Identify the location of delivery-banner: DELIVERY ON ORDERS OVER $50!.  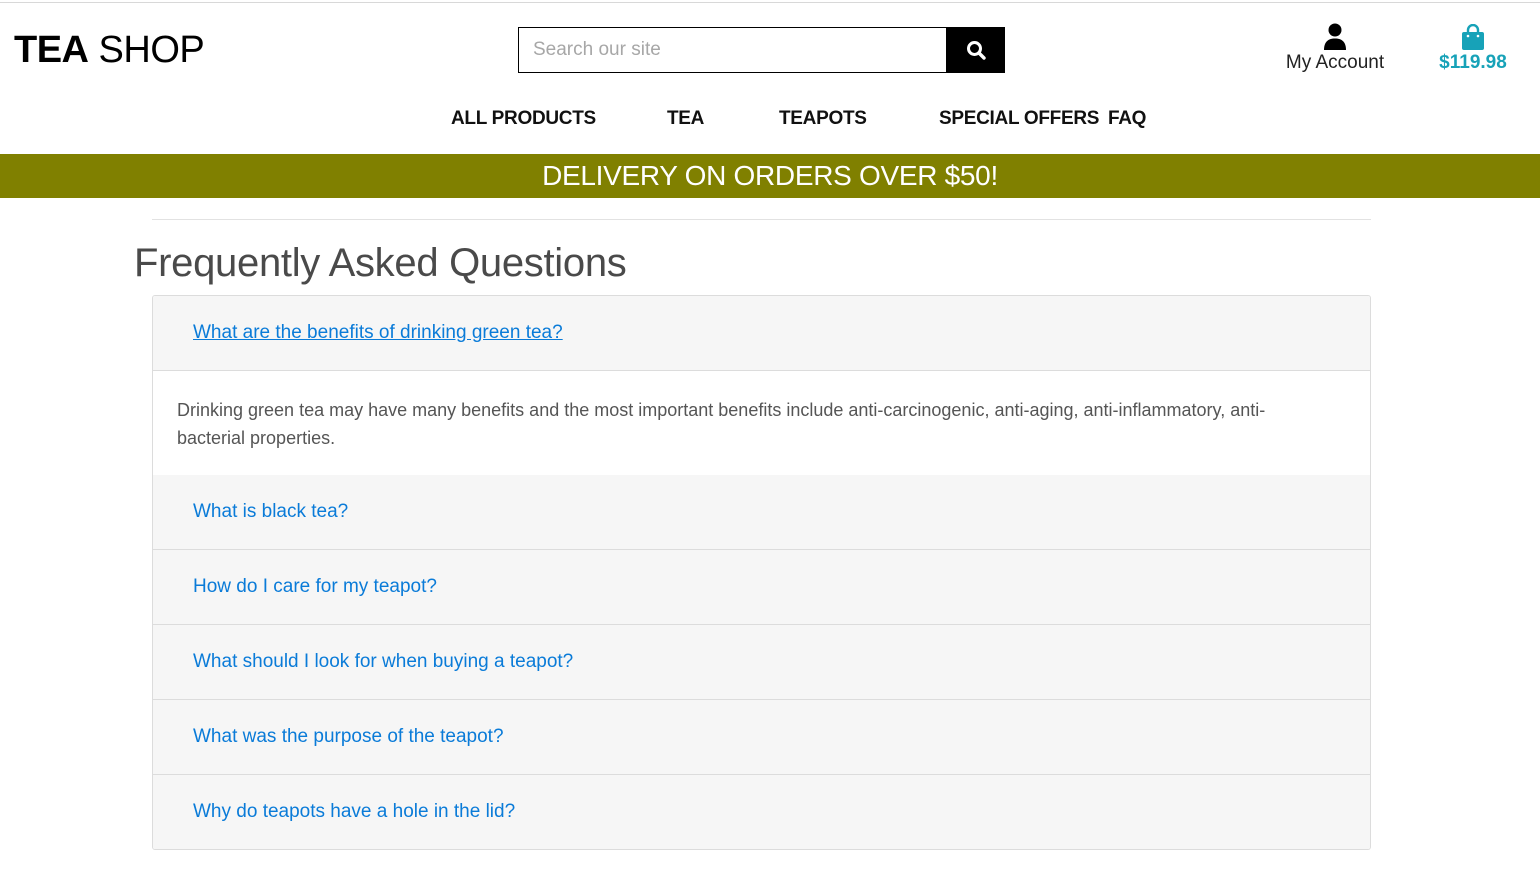
(770, 176).